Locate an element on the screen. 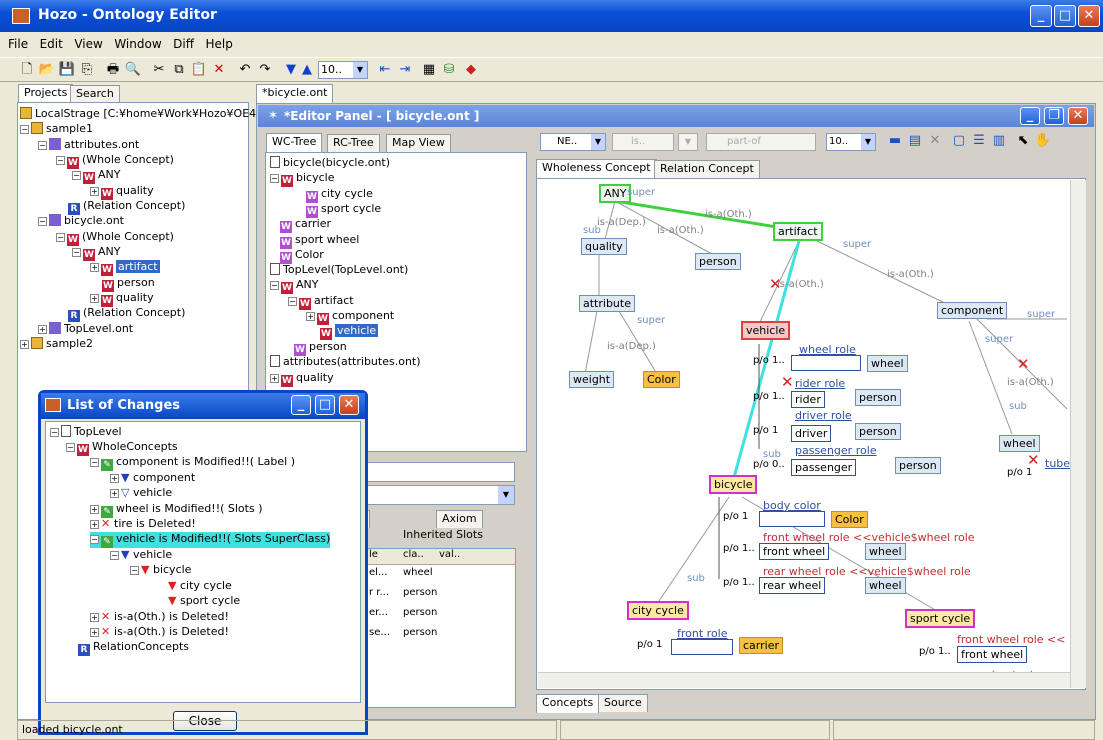 This screenshot has height=740, width=1103. maximize-button: □ is located at coordinates (1065, 16).